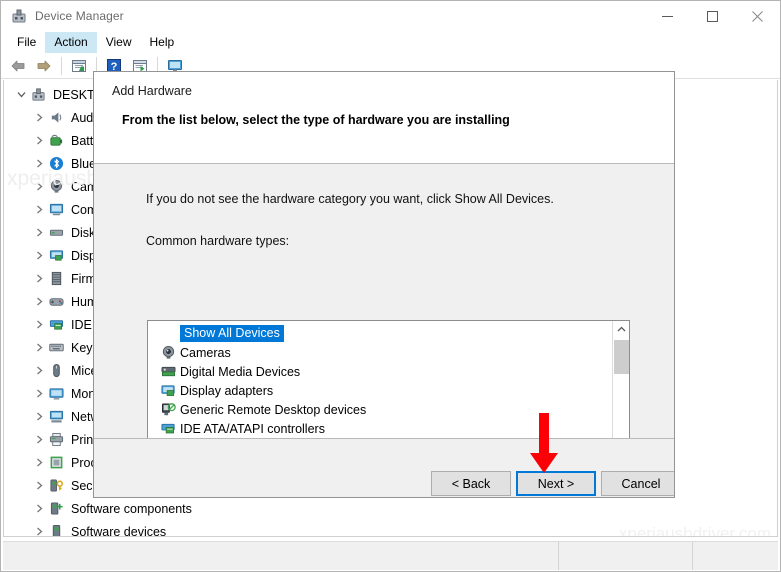 This screenshot has width=781, height=572. What do you see at coordinates (79, 66) in the screenshot?
I see `show-hide-console-tree-icon` at bounding box center [79, 66].